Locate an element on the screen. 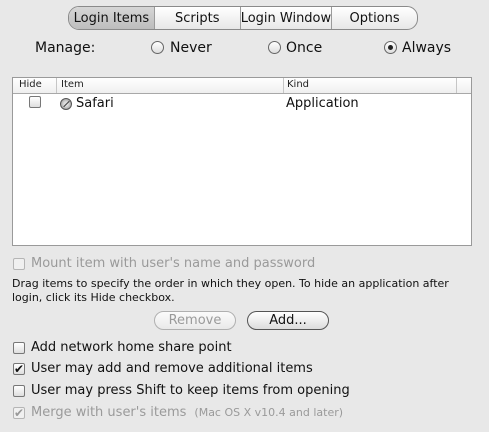  radio-always is located at coordinates (390, 47).